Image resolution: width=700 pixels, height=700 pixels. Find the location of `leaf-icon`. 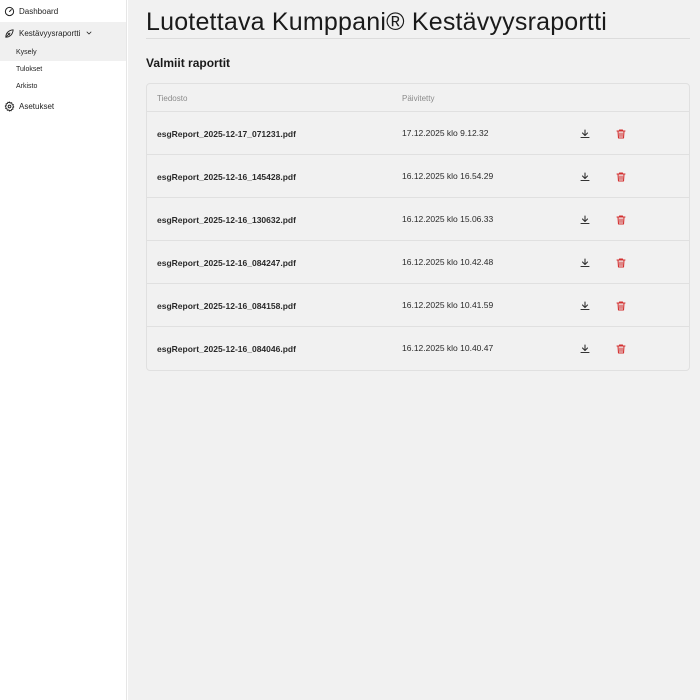

leaf-icon is located at coordinates (9, 33).